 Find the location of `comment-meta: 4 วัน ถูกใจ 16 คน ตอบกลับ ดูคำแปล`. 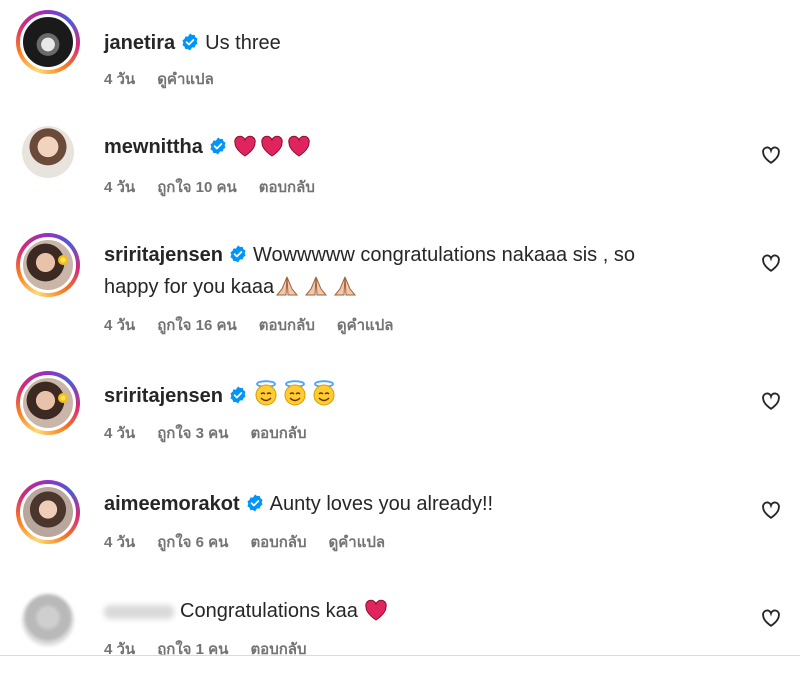

comment-meta: 4 วัน ถูกใจ 16 คน ตอบกลับ ดูคำแปล is located at coordinates (259, 326).